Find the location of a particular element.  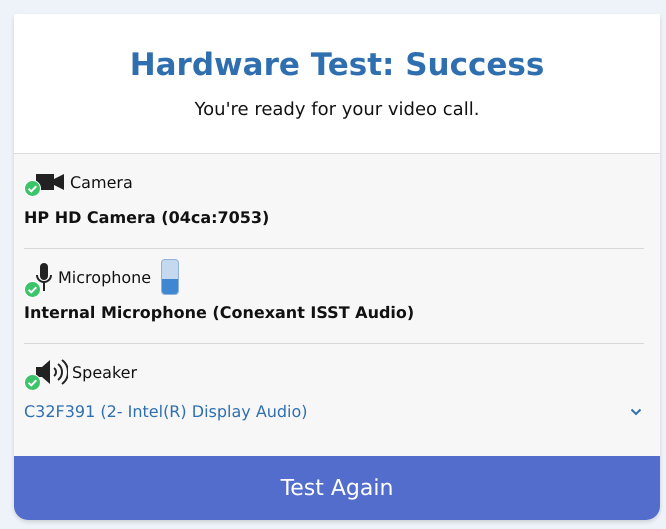

device-label: Speaker is located at coordinates (105, 372).